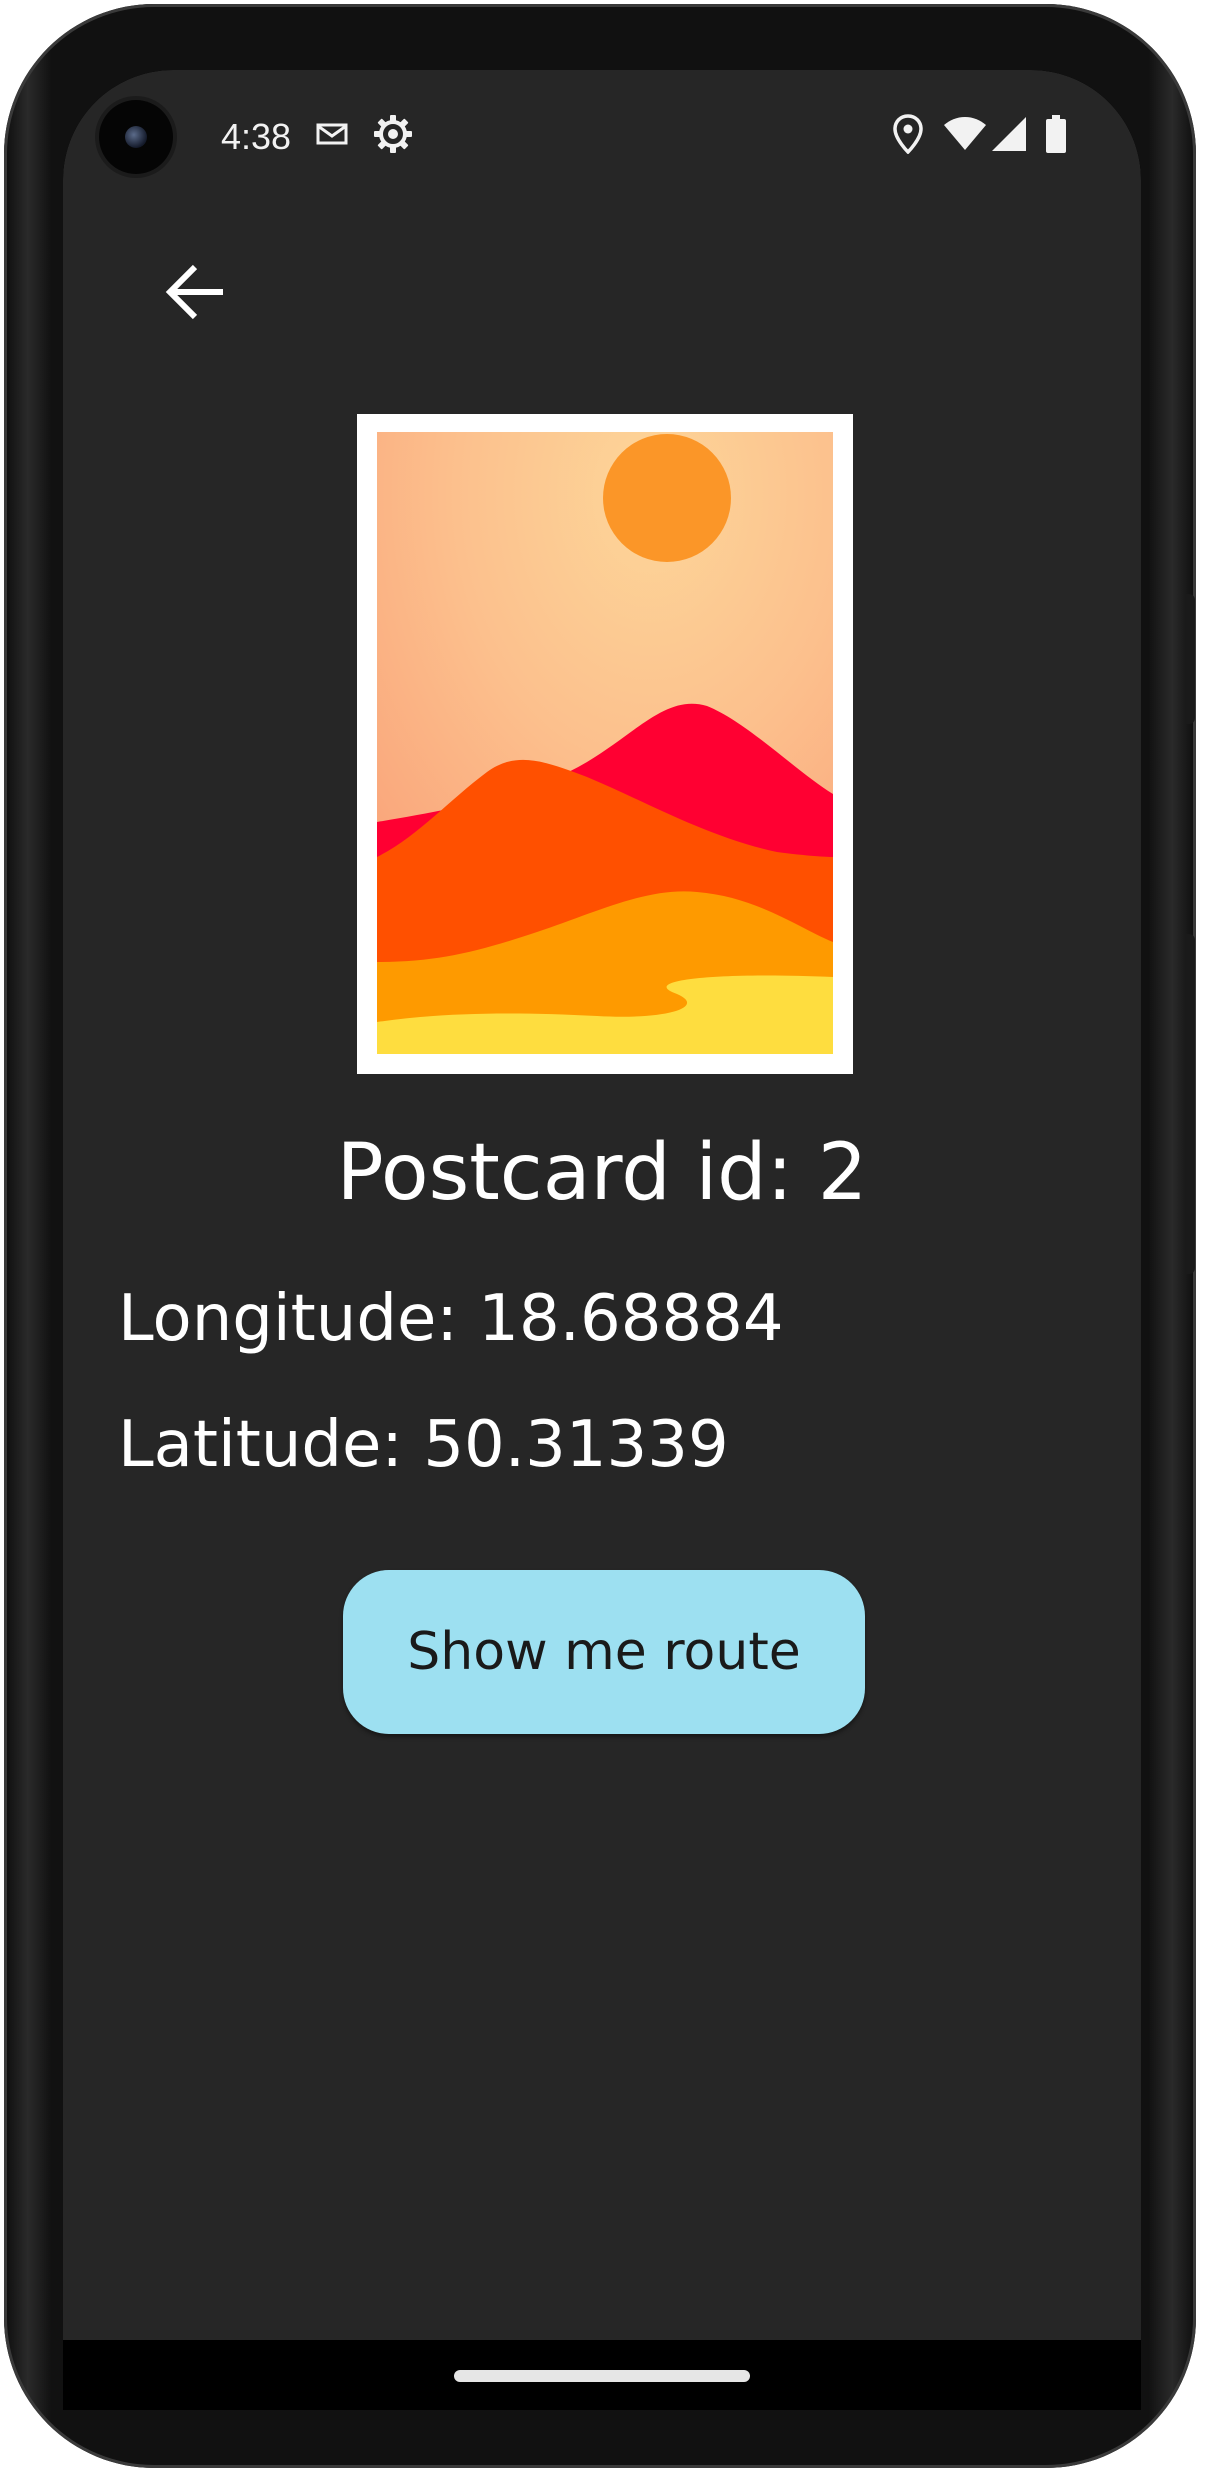 The height and width of the screenshot is (2474, 1211). I want to click on arrow-back-icon, so click(195, 294).